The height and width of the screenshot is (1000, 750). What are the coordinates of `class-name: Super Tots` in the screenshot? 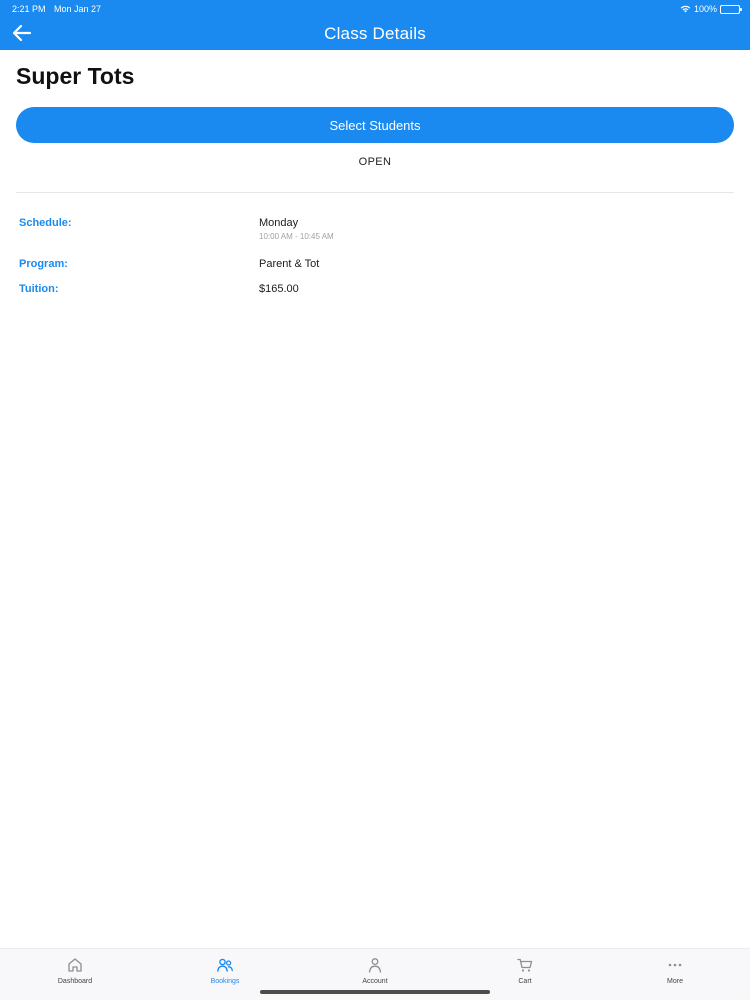 It's located at (75, 76).